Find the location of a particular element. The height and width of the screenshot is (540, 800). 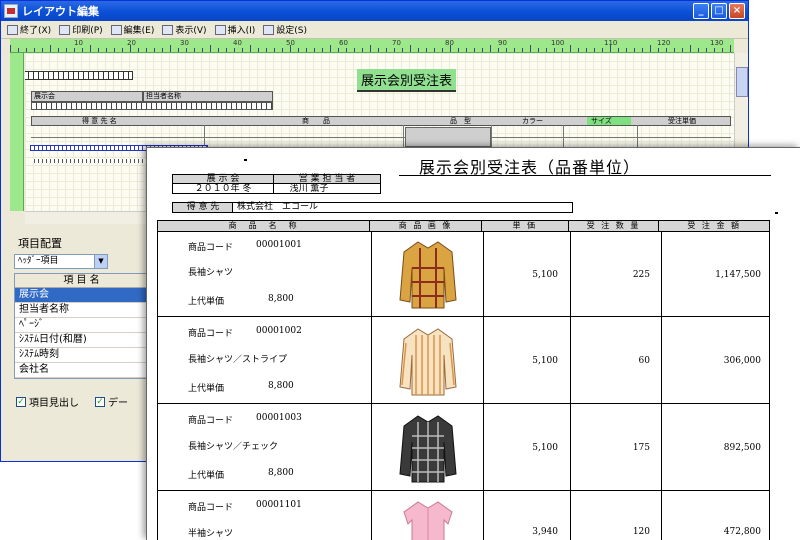

field-staff: 担当者名称 is located at coordinates (208, 96).